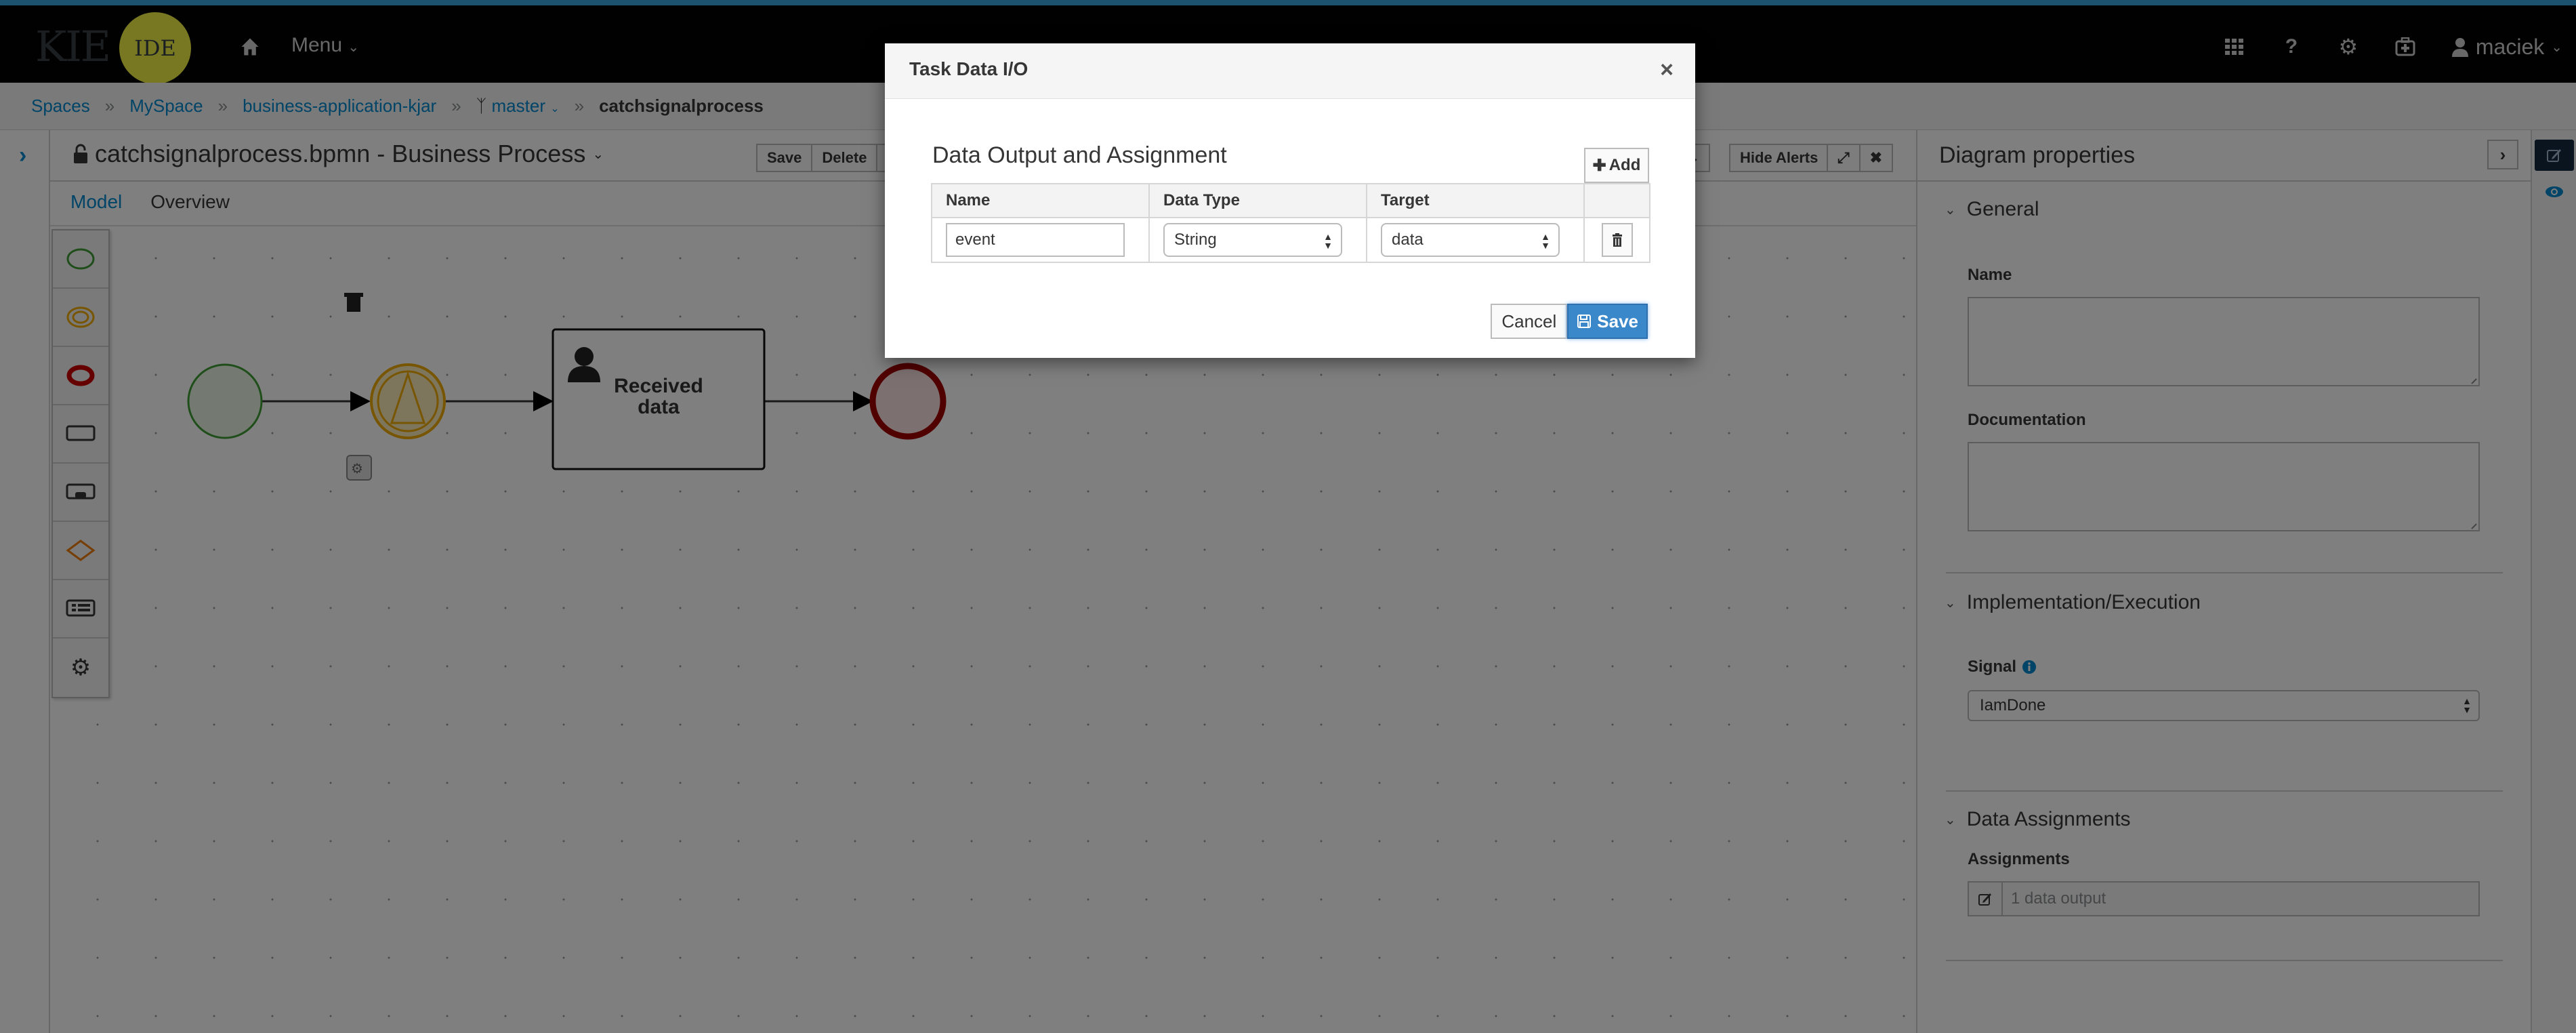 Image resolution: width=2576 pixels, height=1033 pixels. I want to click on column-header-data-type: Data Type, so click(1258, 200).